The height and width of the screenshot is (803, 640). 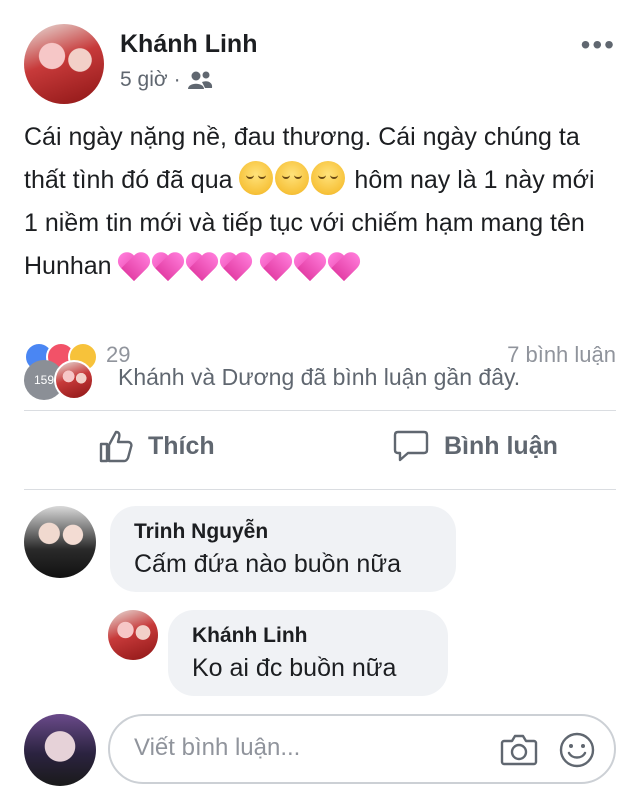 I want to click on reply-author-avatar, so click(x=133, y=635).